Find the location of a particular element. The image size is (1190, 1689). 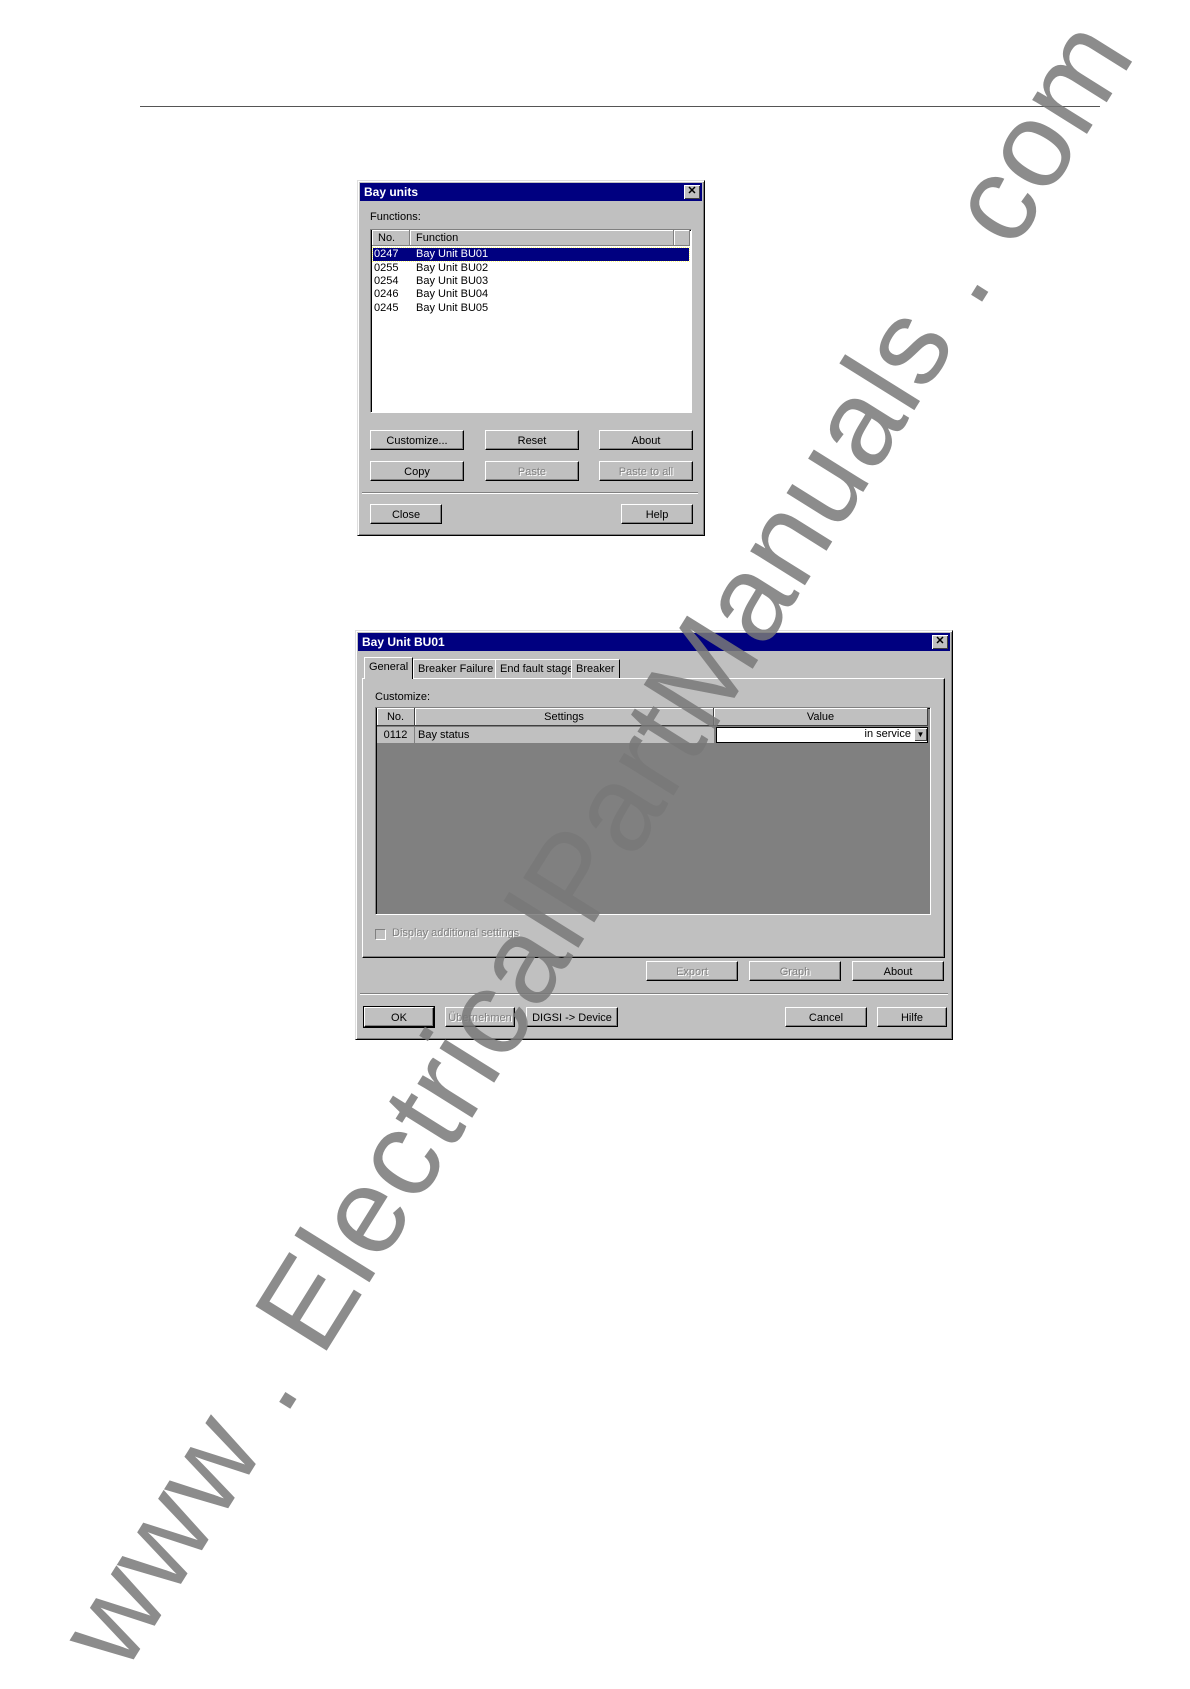

additional-settings-label: Display additional settings is located at coordinates (456, 933).